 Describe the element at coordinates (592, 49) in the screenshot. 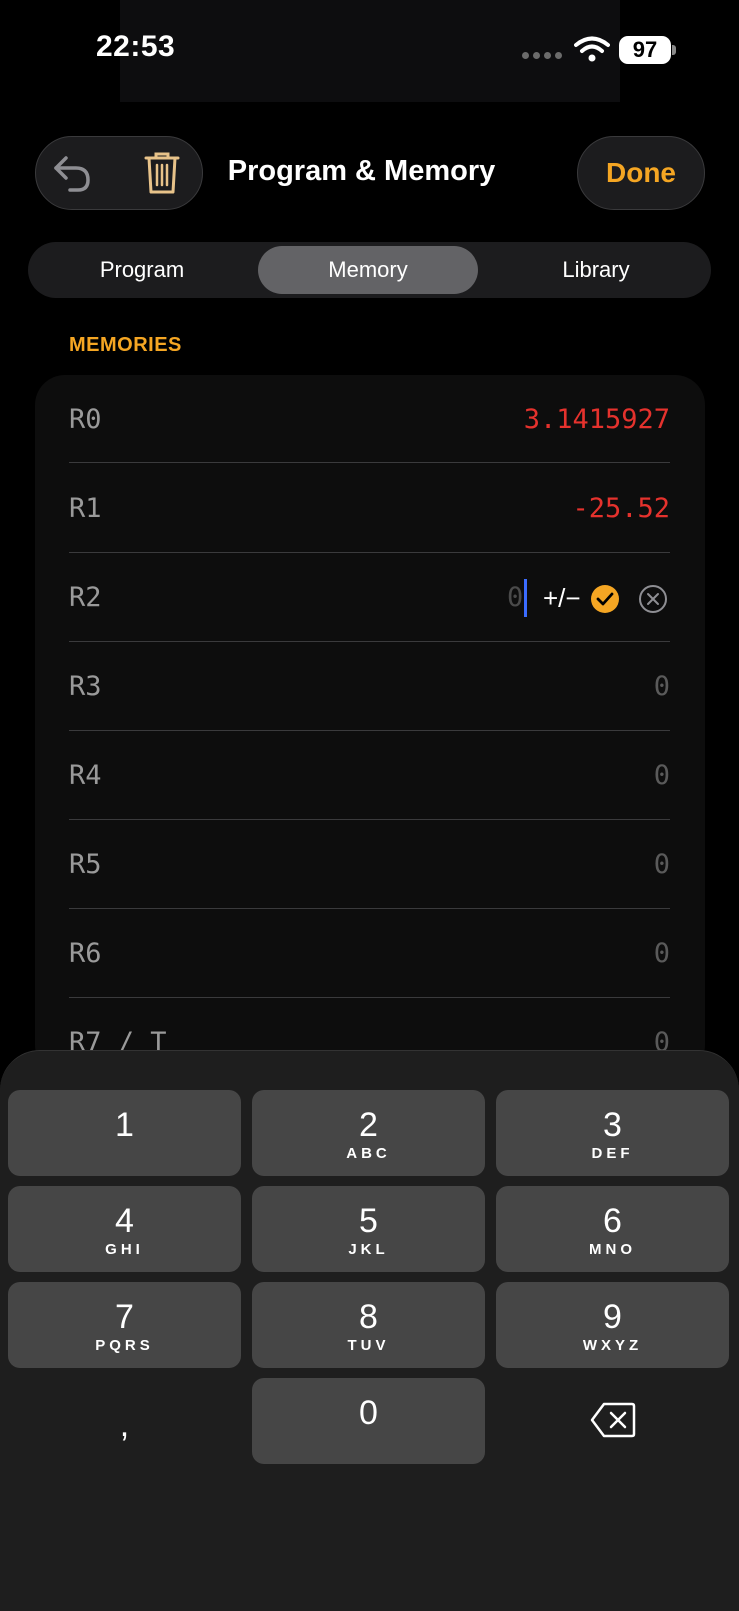

I see `wifi-icon` at that location.